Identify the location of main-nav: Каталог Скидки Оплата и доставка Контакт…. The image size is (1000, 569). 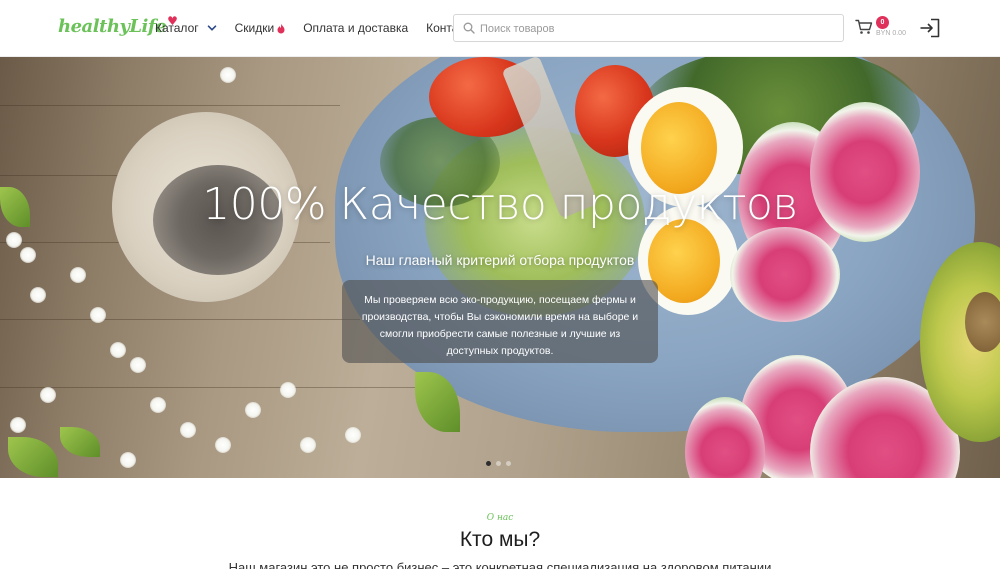
(325, 28).